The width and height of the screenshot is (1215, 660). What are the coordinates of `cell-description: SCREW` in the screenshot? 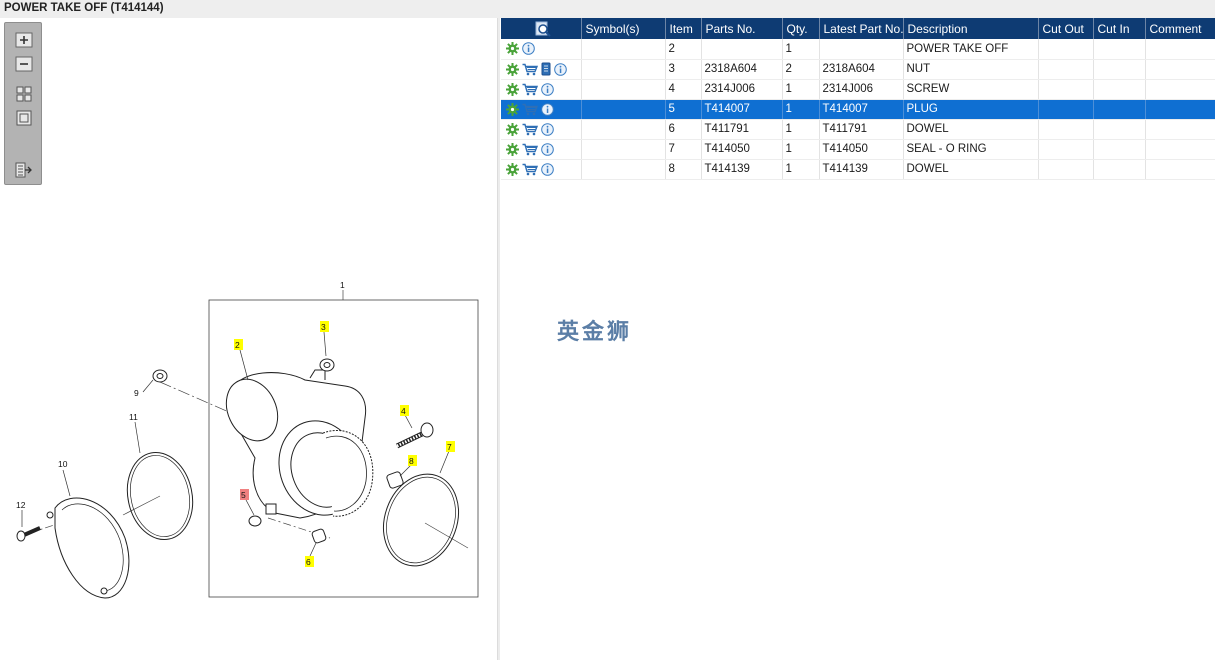 It's located at (971, 89).